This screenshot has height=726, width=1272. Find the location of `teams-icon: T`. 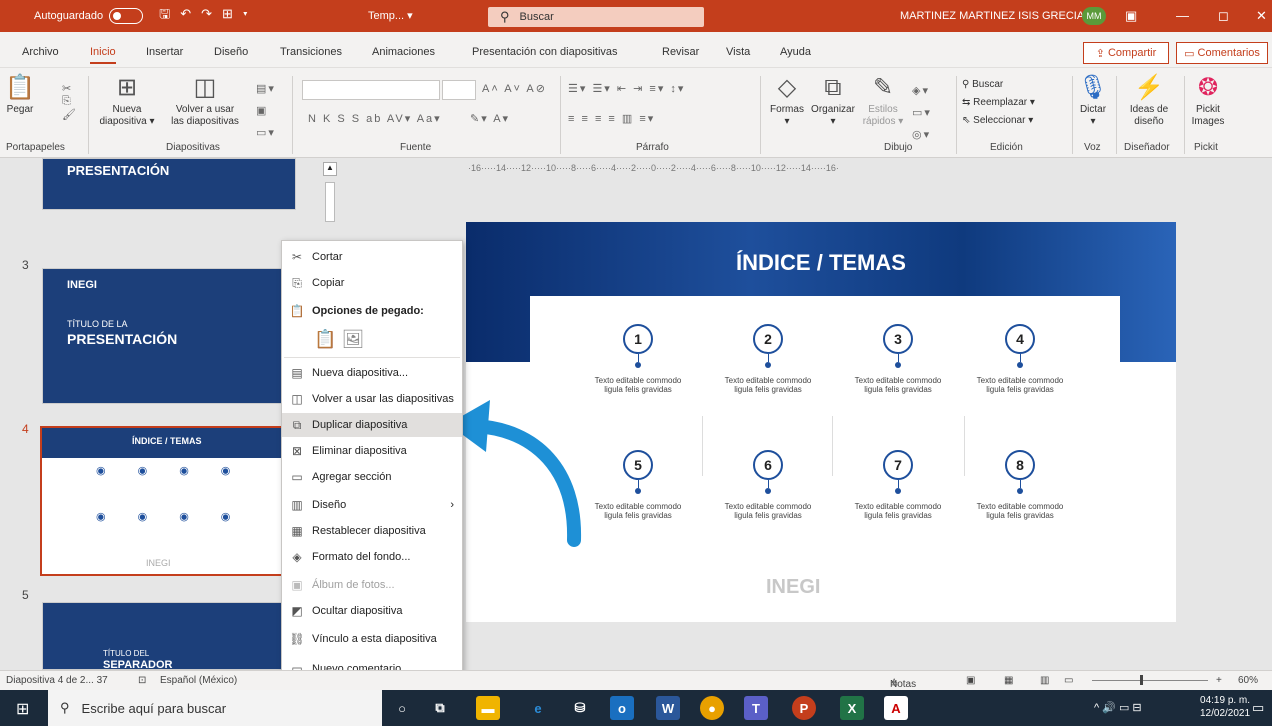

teams-icon: T is located at coordinates (756, 708).